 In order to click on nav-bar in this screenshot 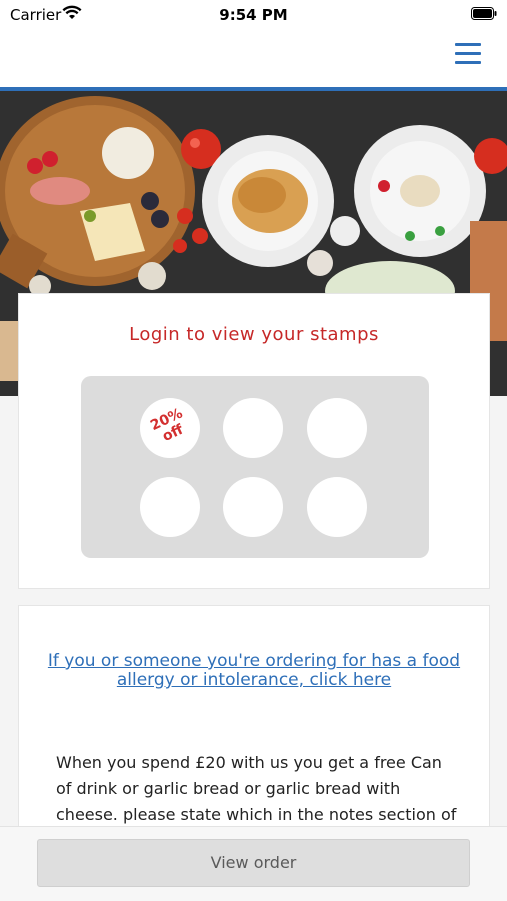, I will do `click(253, 58)`.